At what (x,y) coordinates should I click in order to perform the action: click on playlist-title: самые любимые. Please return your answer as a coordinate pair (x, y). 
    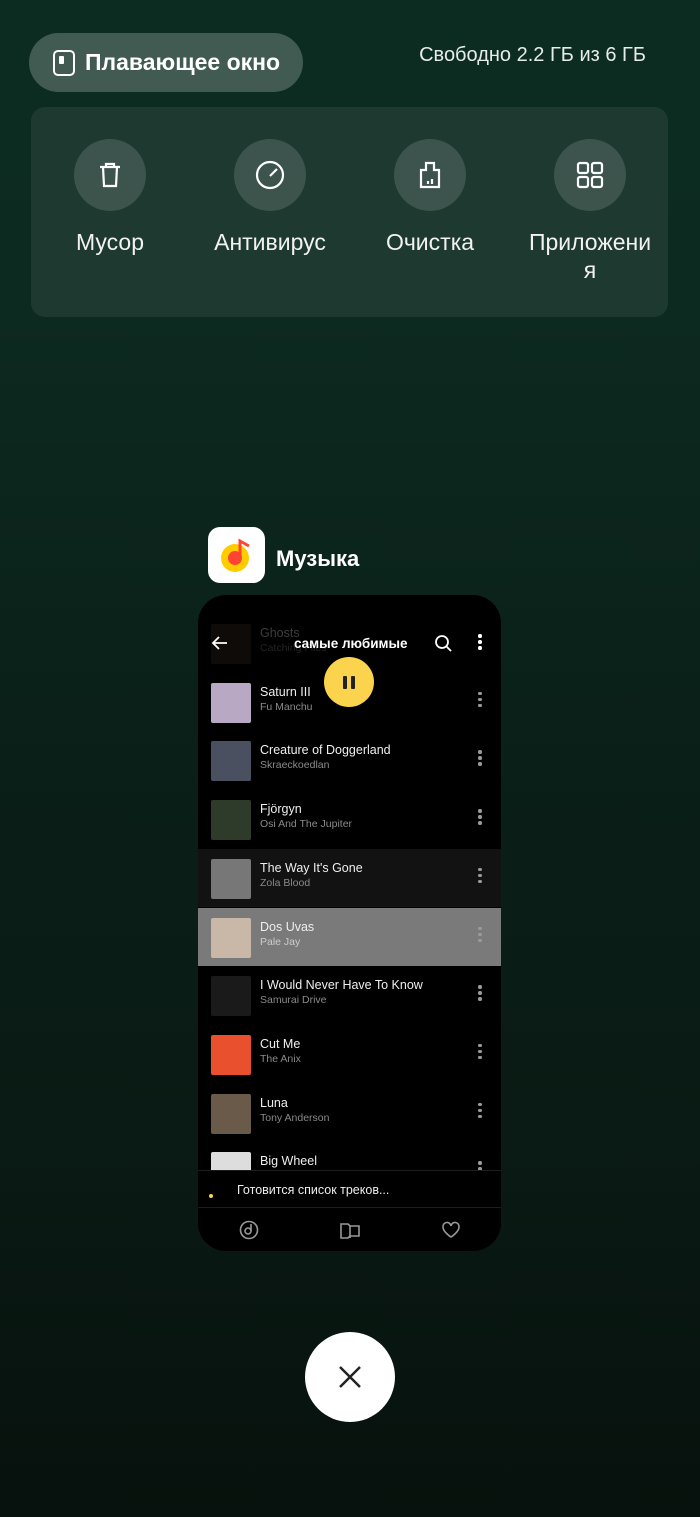
    Looking at the image, I should click on (351, 643).